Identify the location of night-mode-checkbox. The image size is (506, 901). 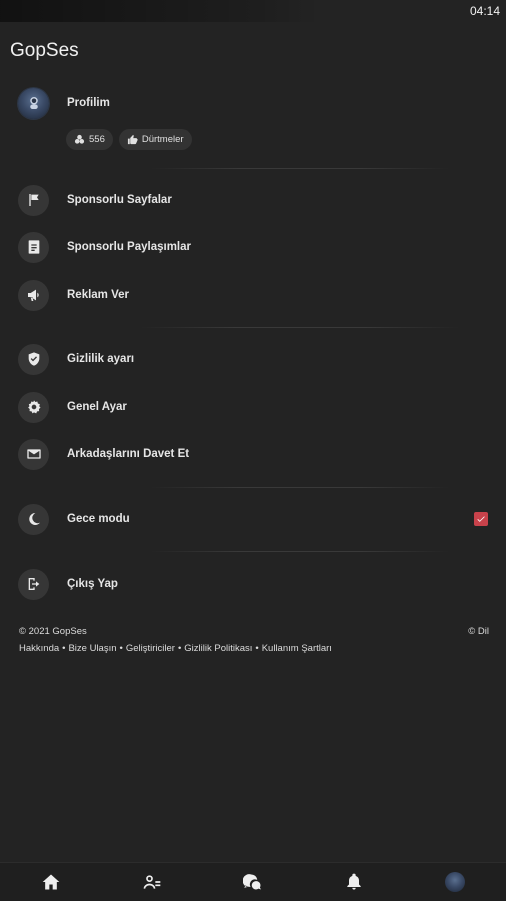
(481, 519).